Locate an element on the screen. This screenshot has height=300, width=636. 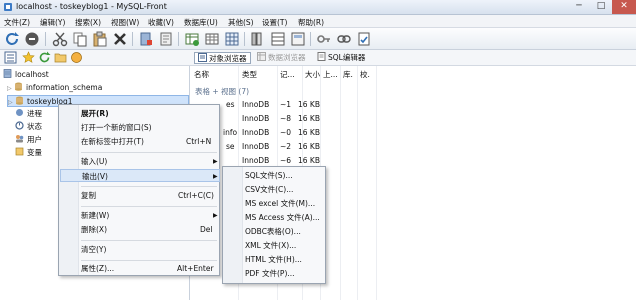
menu-view: 视图(W) is located at coordinates (125, 22).